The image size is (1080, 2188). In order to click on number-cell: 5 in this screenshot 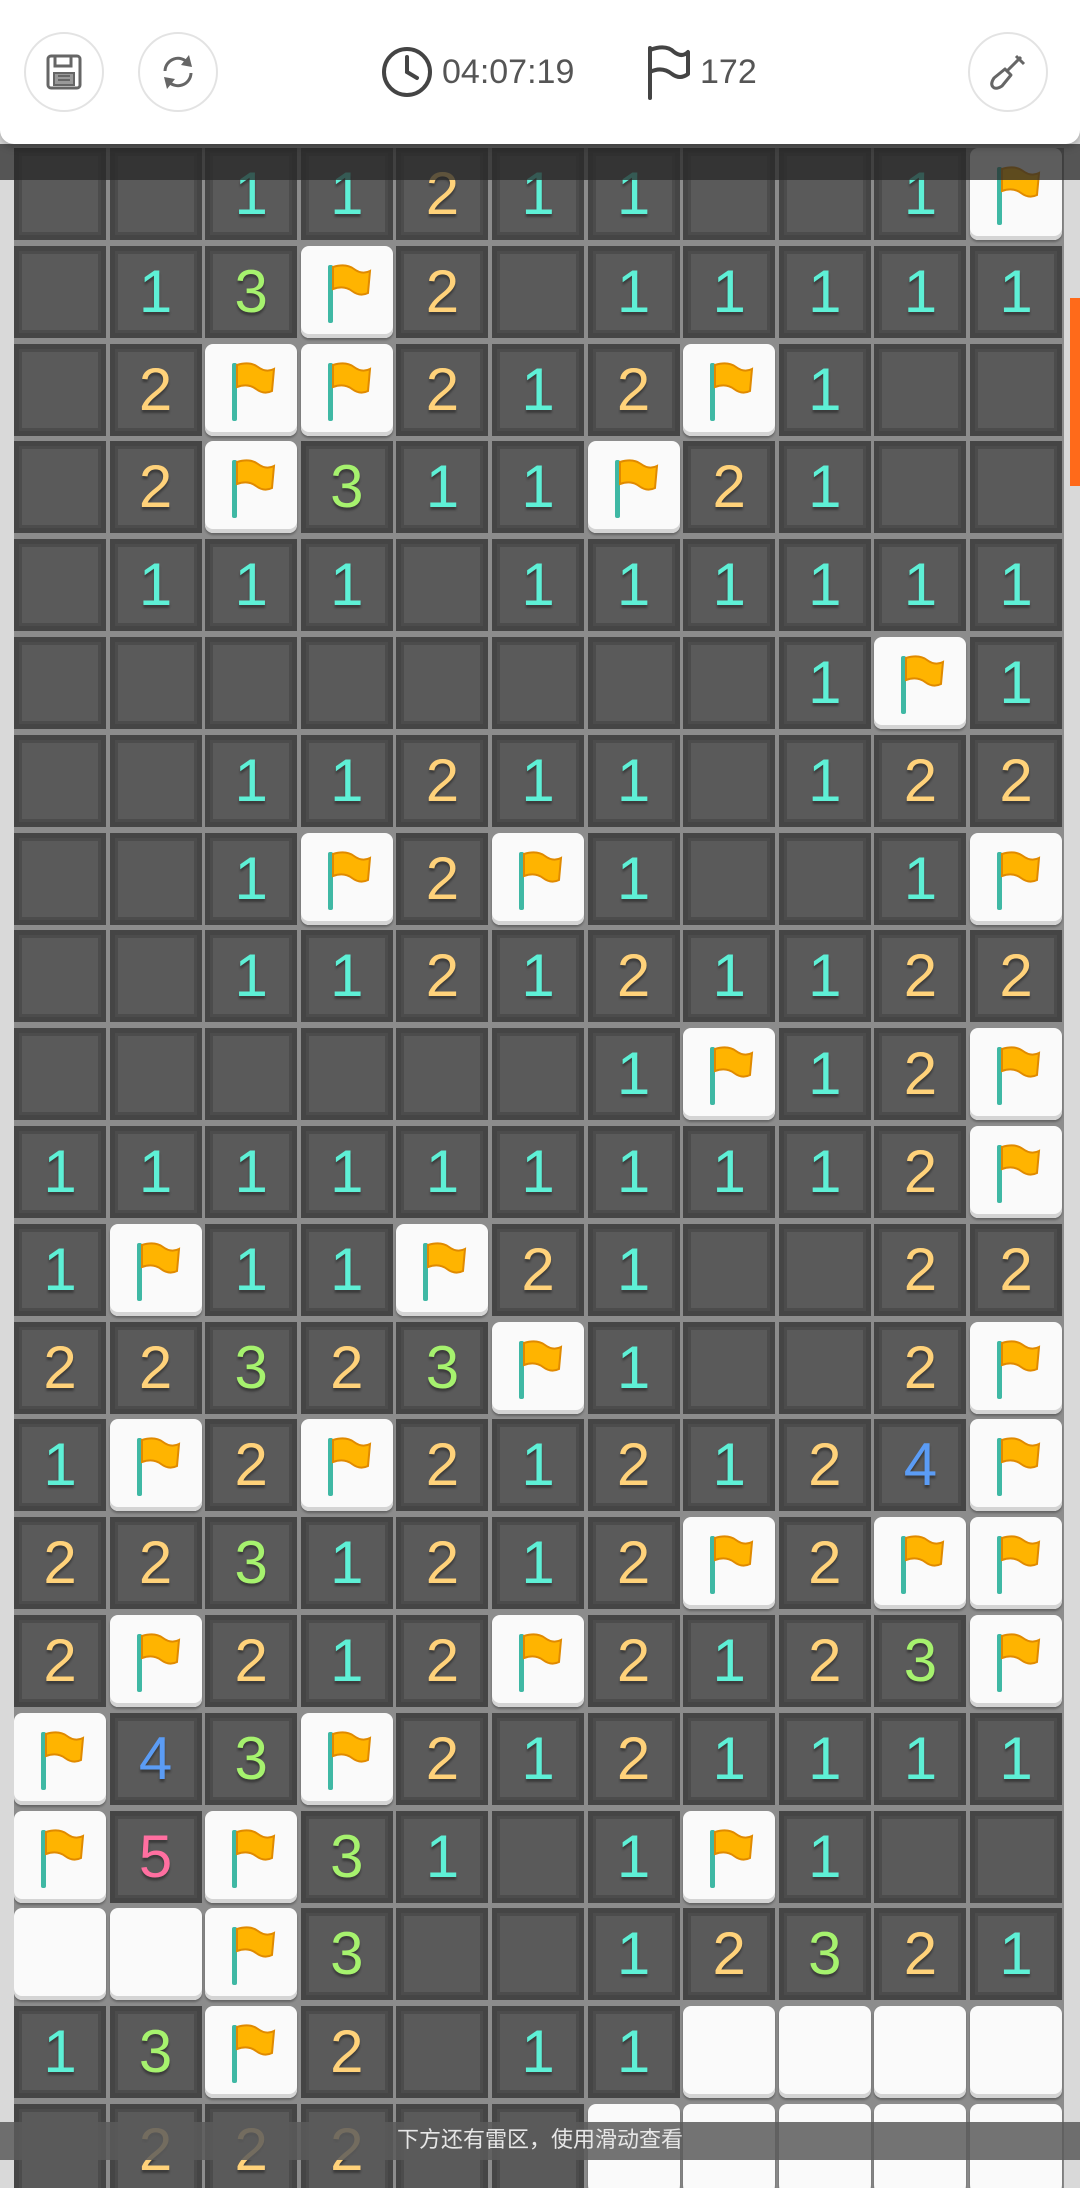, I will do `click(155, 1856)`.